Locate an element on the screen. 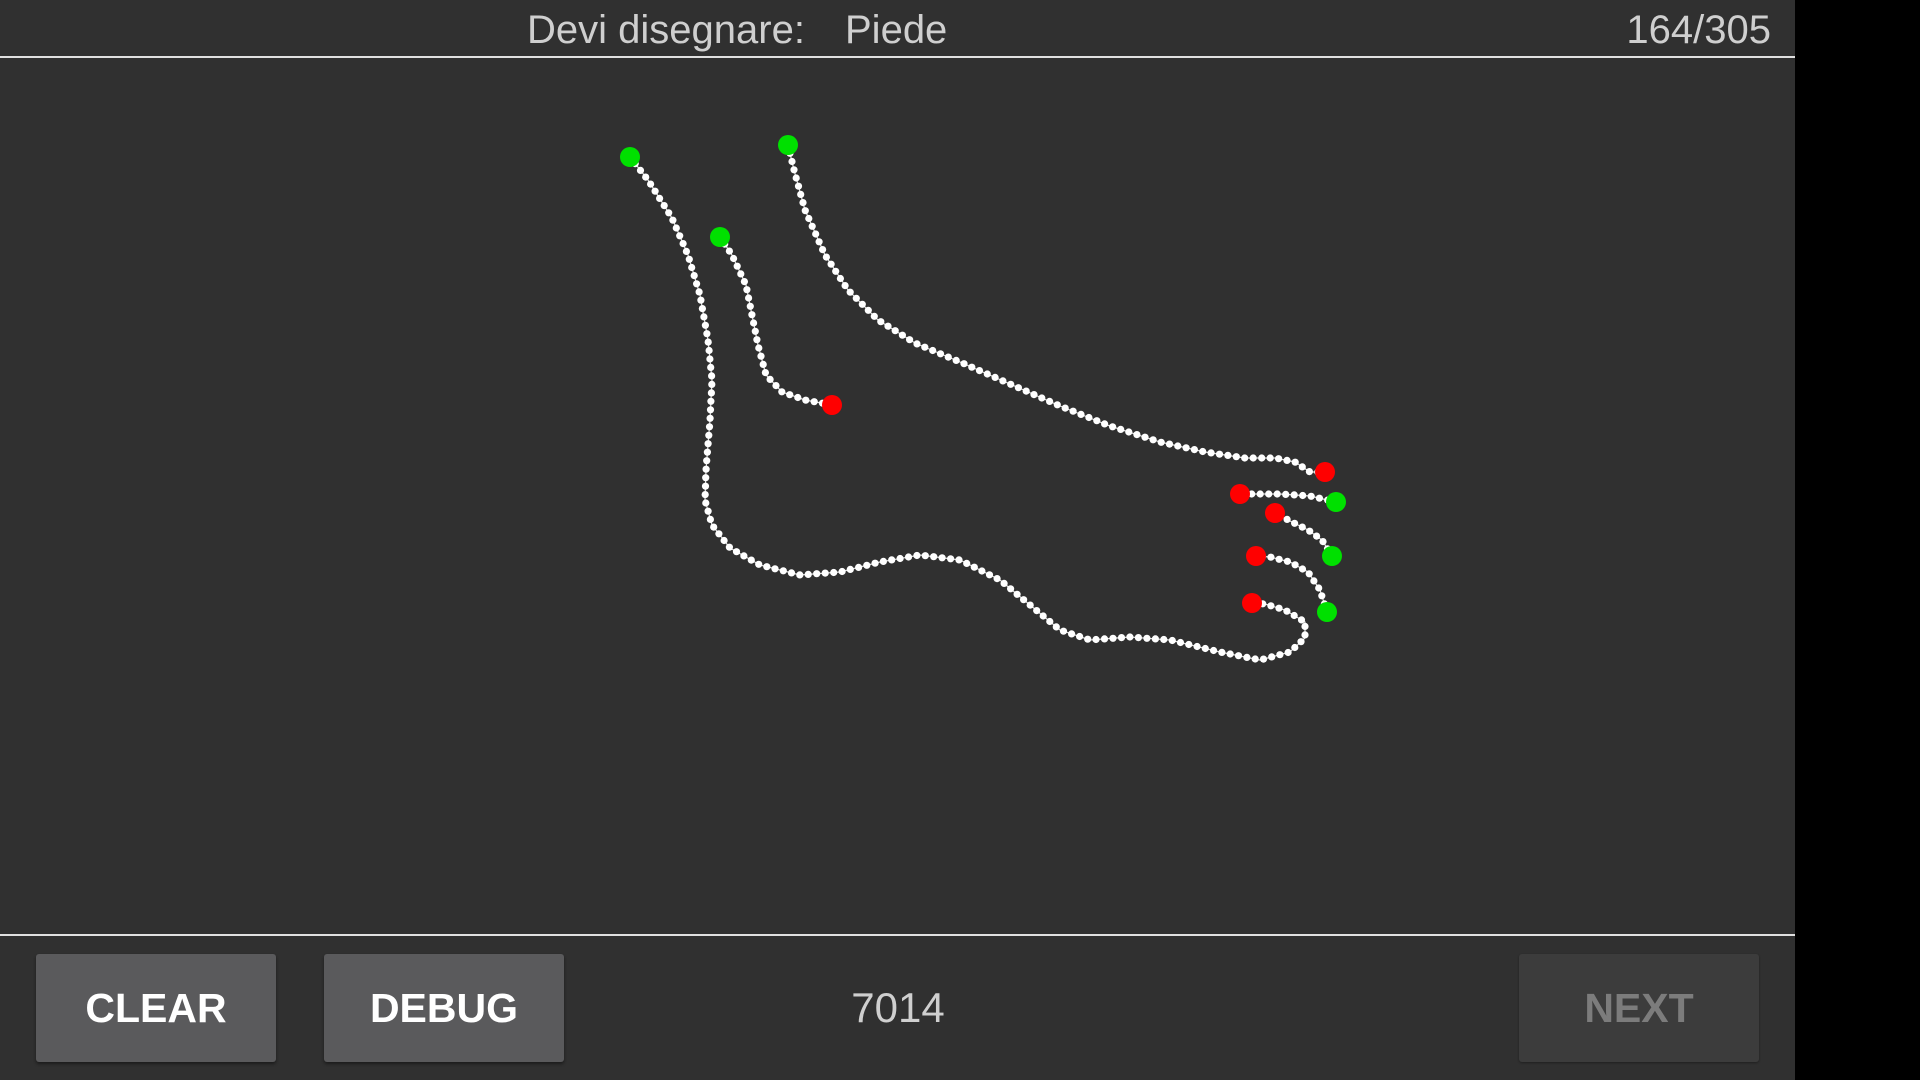  prompt-word: Piede is located at coordinates (896, 30).